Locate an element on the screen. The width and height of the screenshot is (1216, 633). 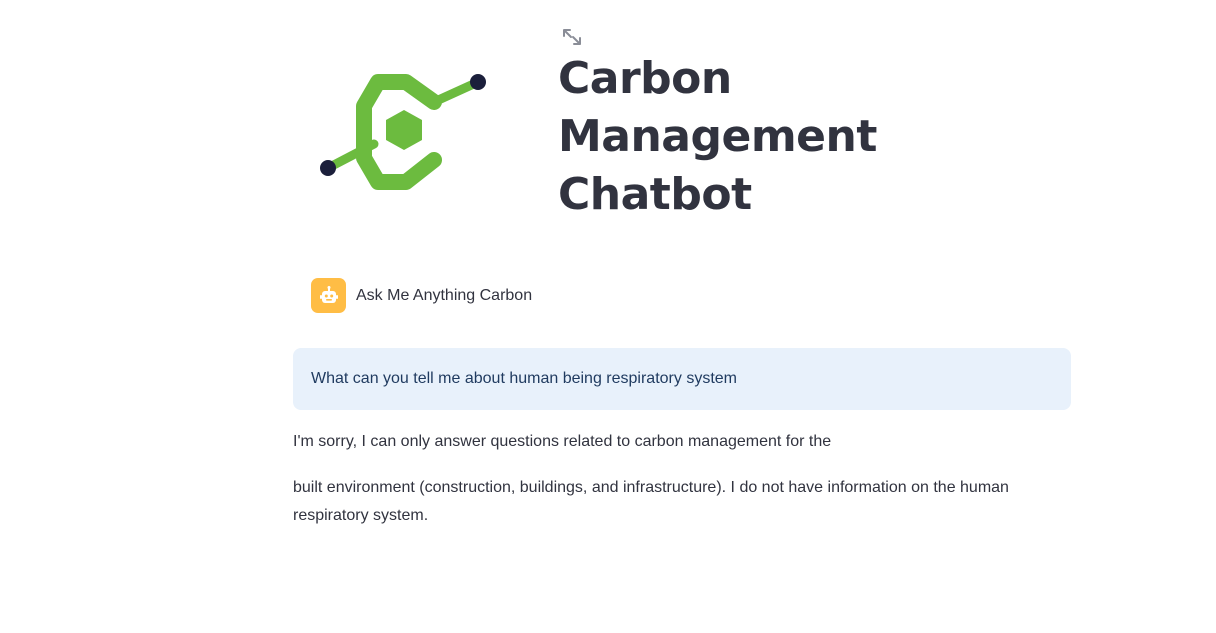
assistant-message: Ask Me Anything Carbon is located at coordinates (421, 295).